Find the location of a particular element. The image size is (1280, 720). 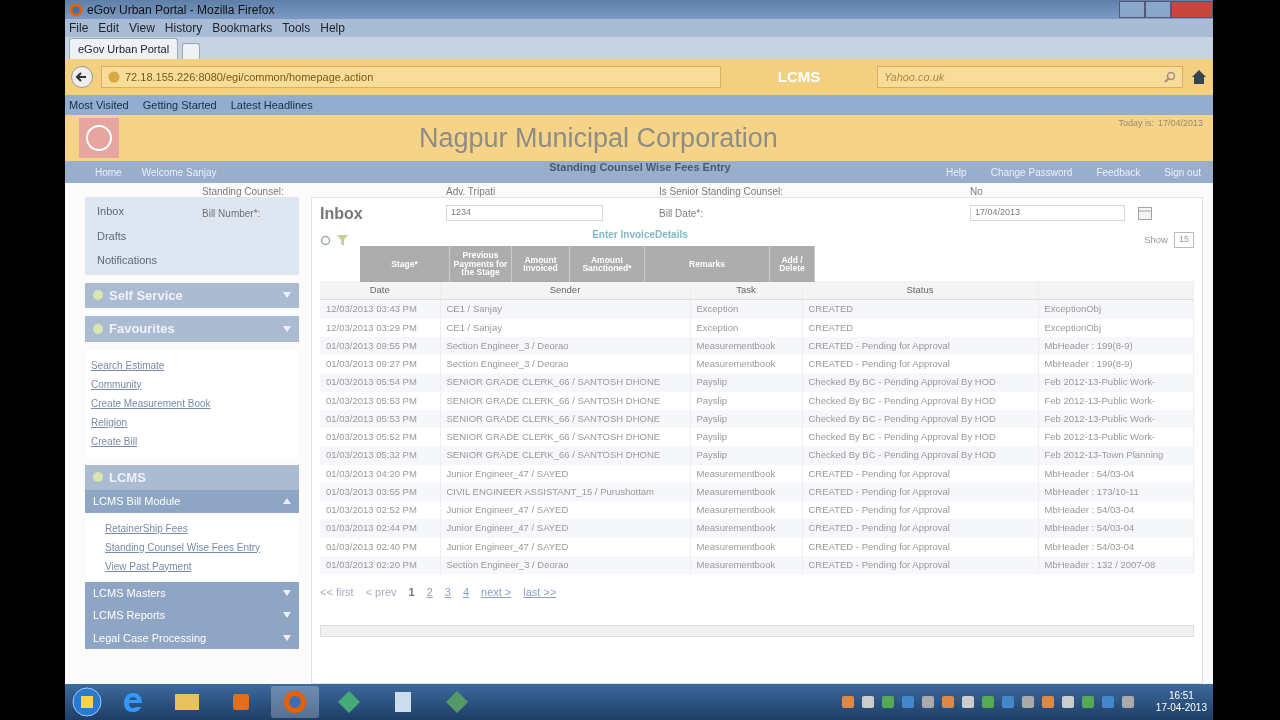

sidebar-link: RetainerShip Fees is located at coordinates (146, 528).